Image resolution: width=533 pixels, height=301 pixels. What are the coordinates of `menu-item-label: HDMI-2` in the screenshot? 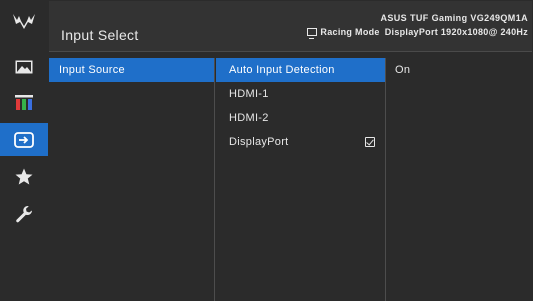 It's located at (249, 118).